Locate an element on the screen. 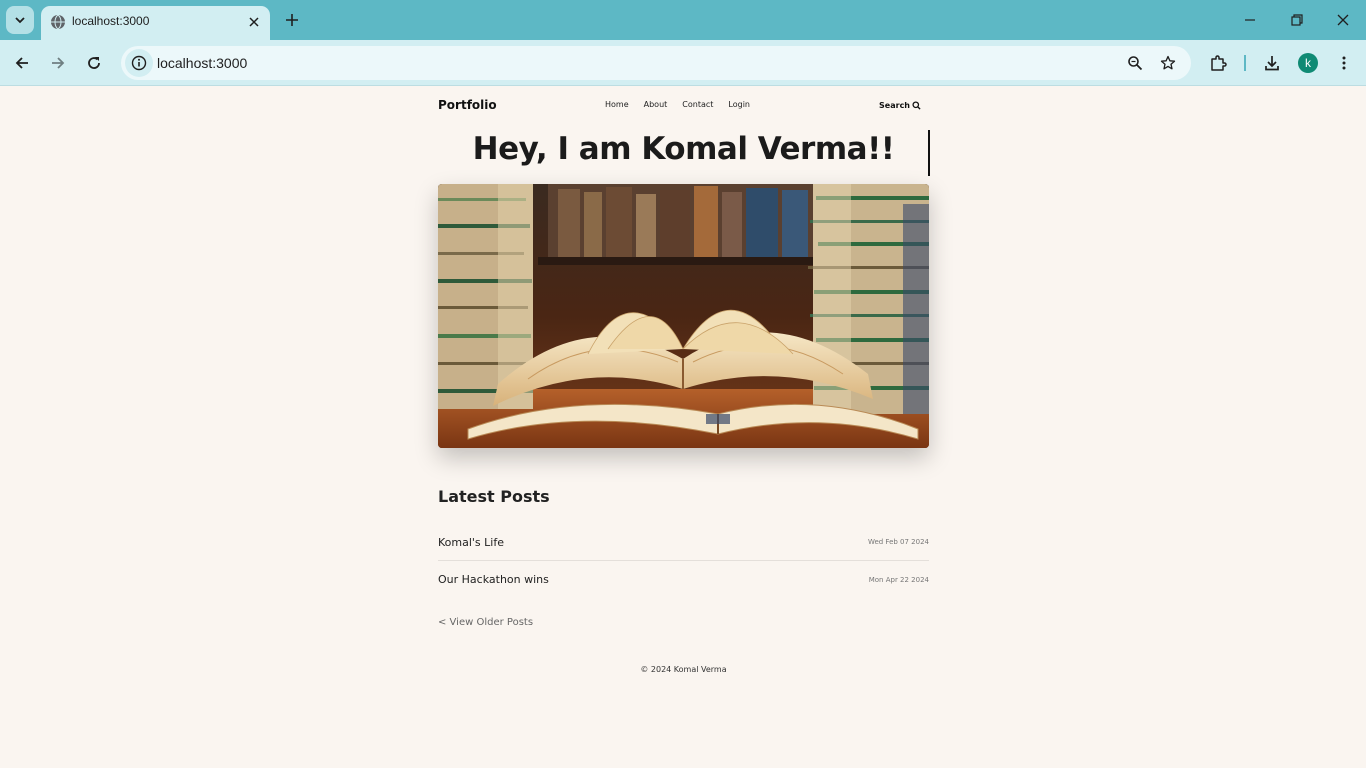  extensions-button is located at coordinates (1218, 63).